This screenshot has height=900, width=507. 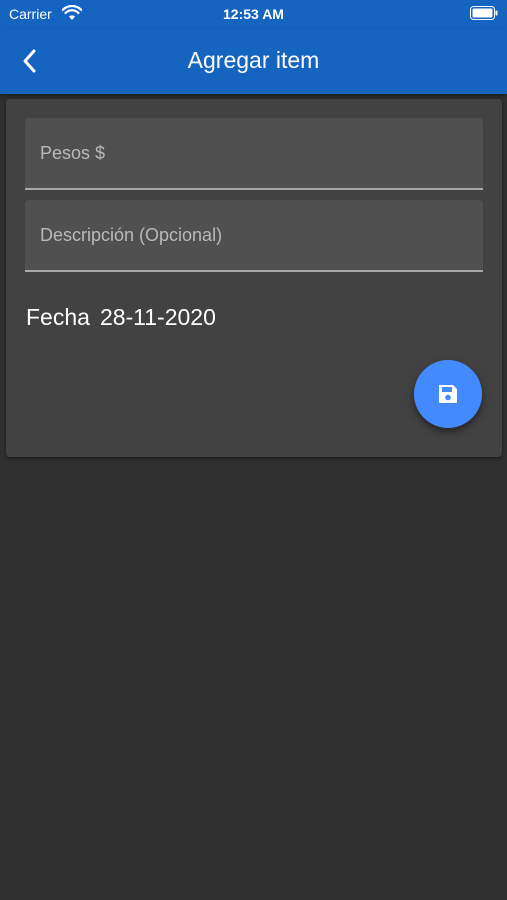 I want to click on pesos-input, so click(x=254, y=153).